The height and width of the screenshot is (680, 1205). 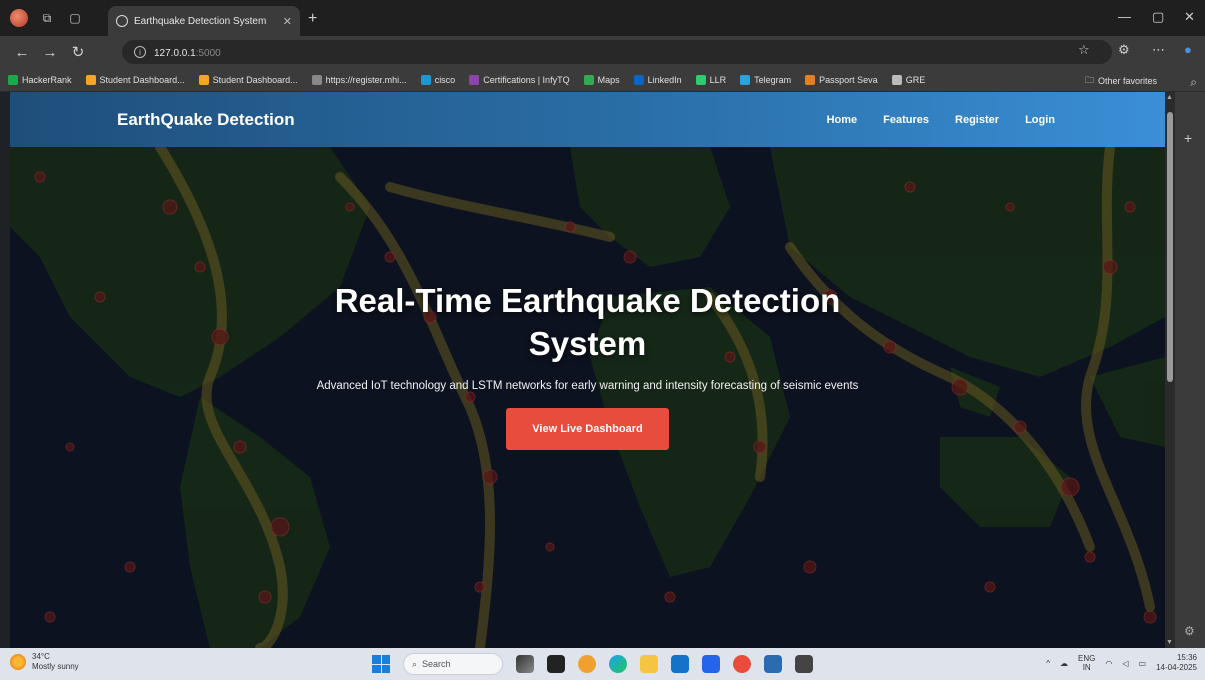 I want to click on weather-condition: Mostly sunny, so click(x=55, y=666).